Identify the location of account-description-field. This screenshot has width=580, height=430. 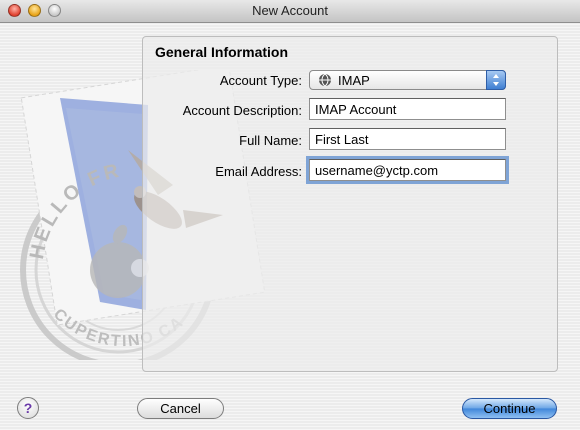
(407, 109).